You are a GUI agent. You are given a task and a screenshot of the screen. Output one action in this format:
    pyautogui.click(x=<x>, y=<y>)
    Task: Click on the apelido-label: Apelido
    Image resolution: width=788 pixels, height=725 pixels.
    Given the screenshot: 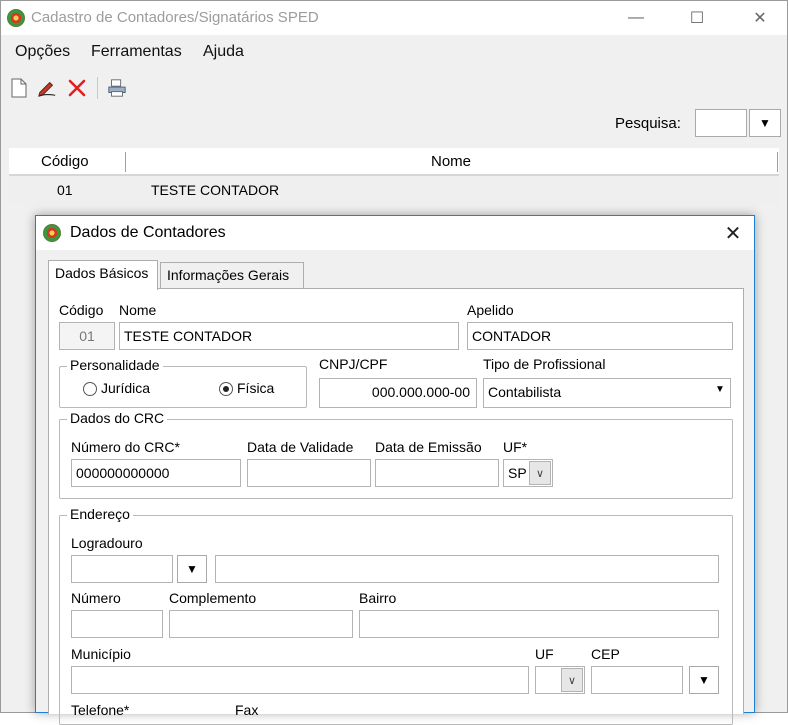 What is the action you would take?
    pyautogui.click(x=490, y=310)
    